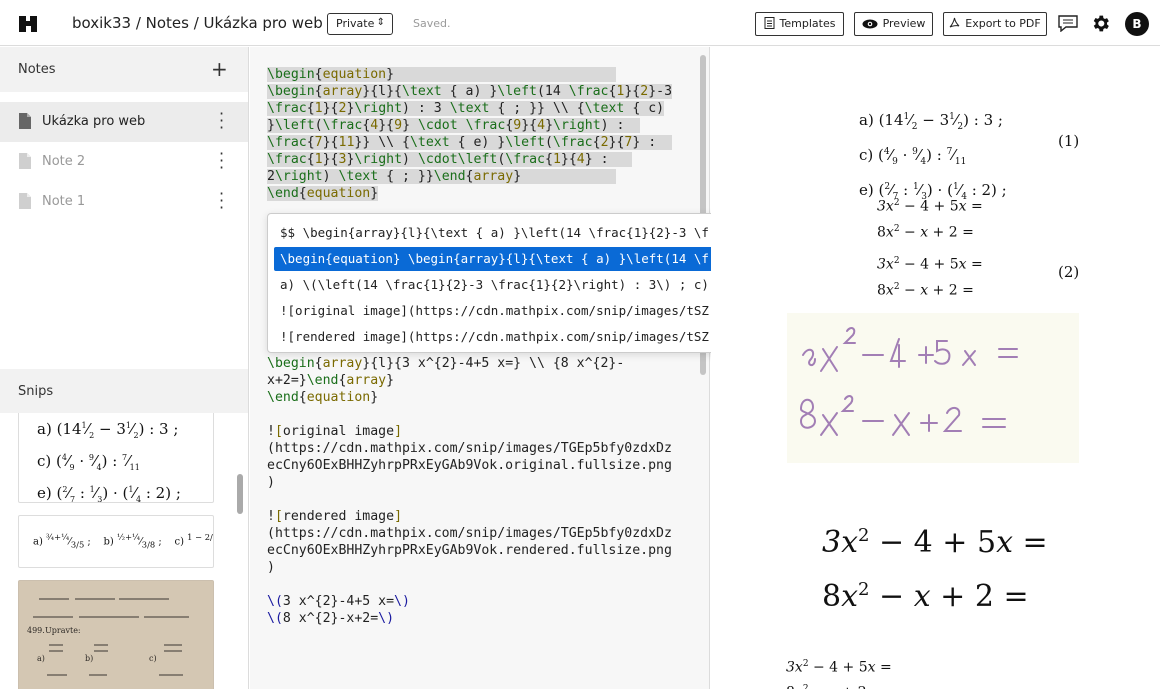  I want to click on svg-text: c), so click(153, 658).